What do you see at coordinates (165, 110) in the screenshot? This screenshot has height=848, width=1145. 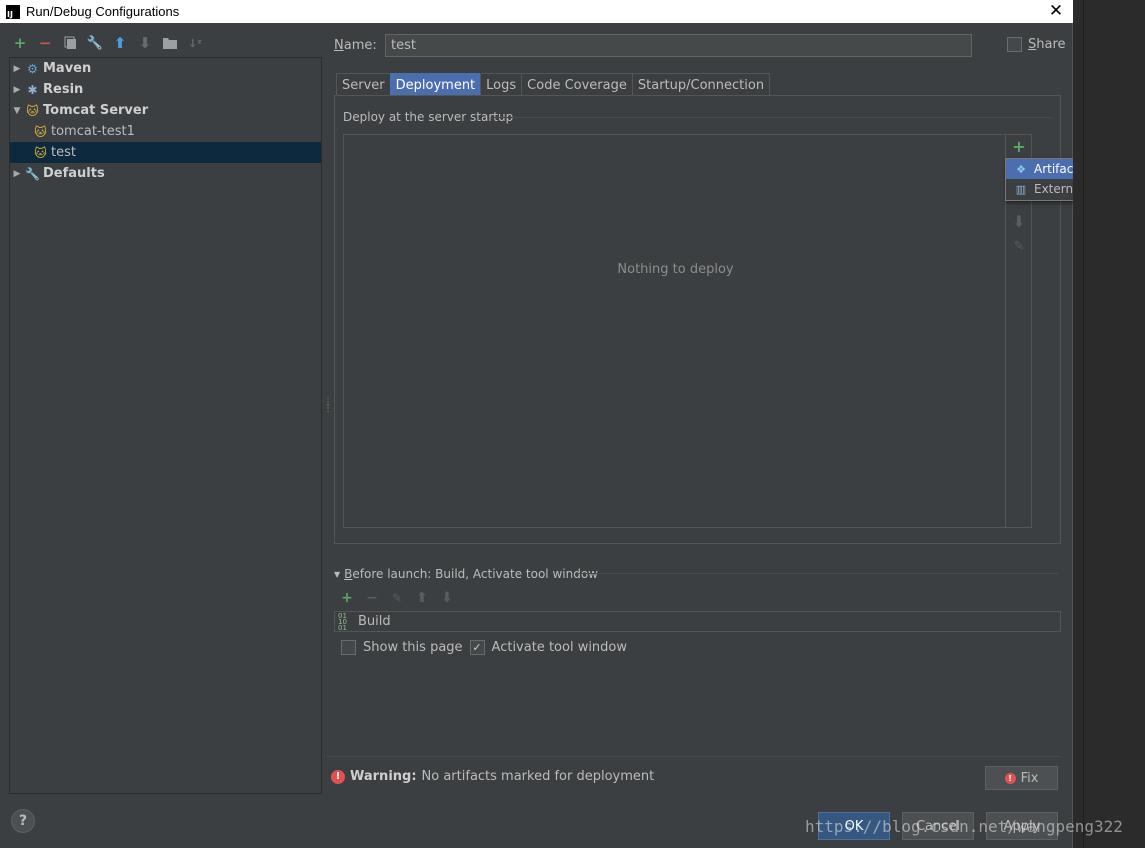 I see `tree-item-tomcat-server: ▼ 🐱 Tomcat Server` at bounding box center [165, 110].